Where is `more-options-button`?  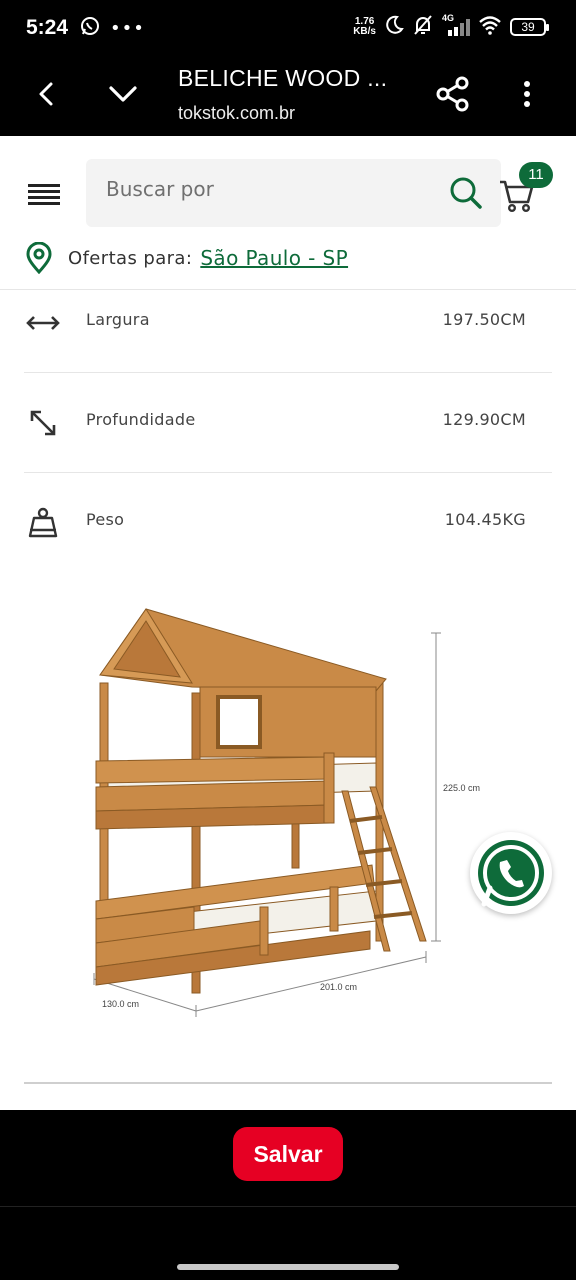
more-options-button is located at coordinates (527, 94).